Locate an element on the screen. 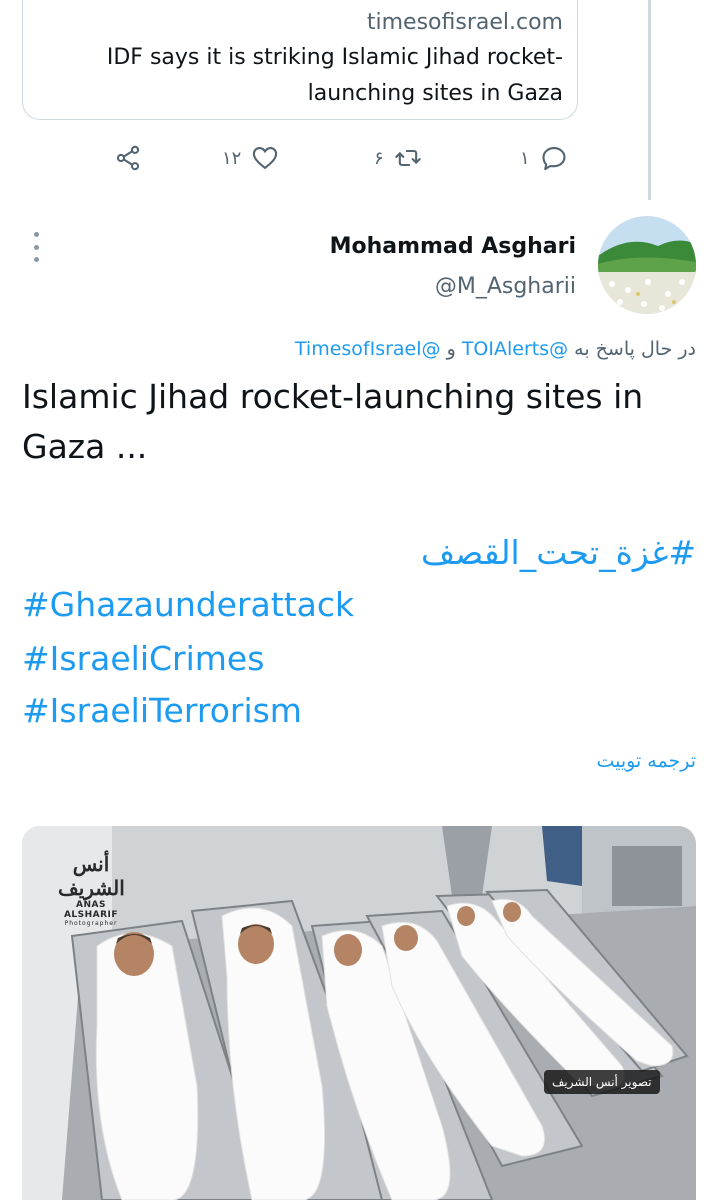 The width and height of the screenshot is (718, 1200). watermark-subtitle: Photographer is located at coordinates (91, 923).